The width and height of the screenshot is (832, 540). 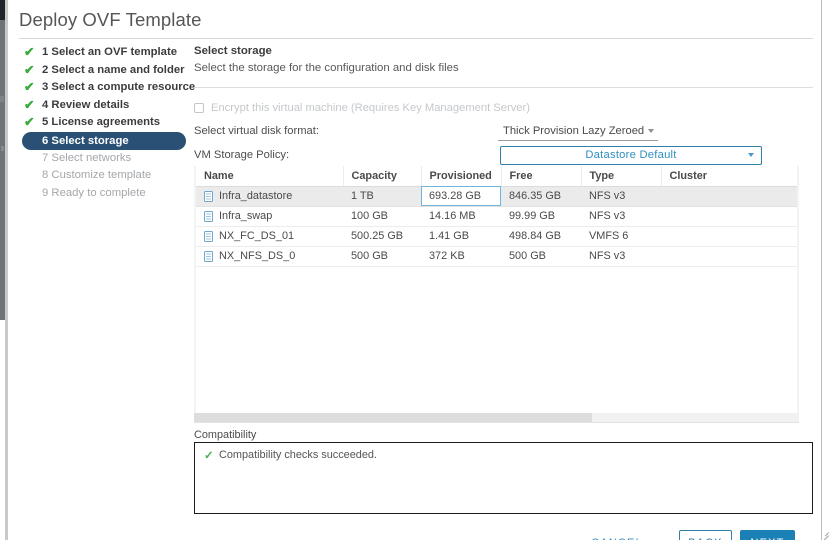 What do you see at coordinates (541, 236) in the screenshot?
I see `cell-free: 498.84 GB` at bounding box center [541, 236].